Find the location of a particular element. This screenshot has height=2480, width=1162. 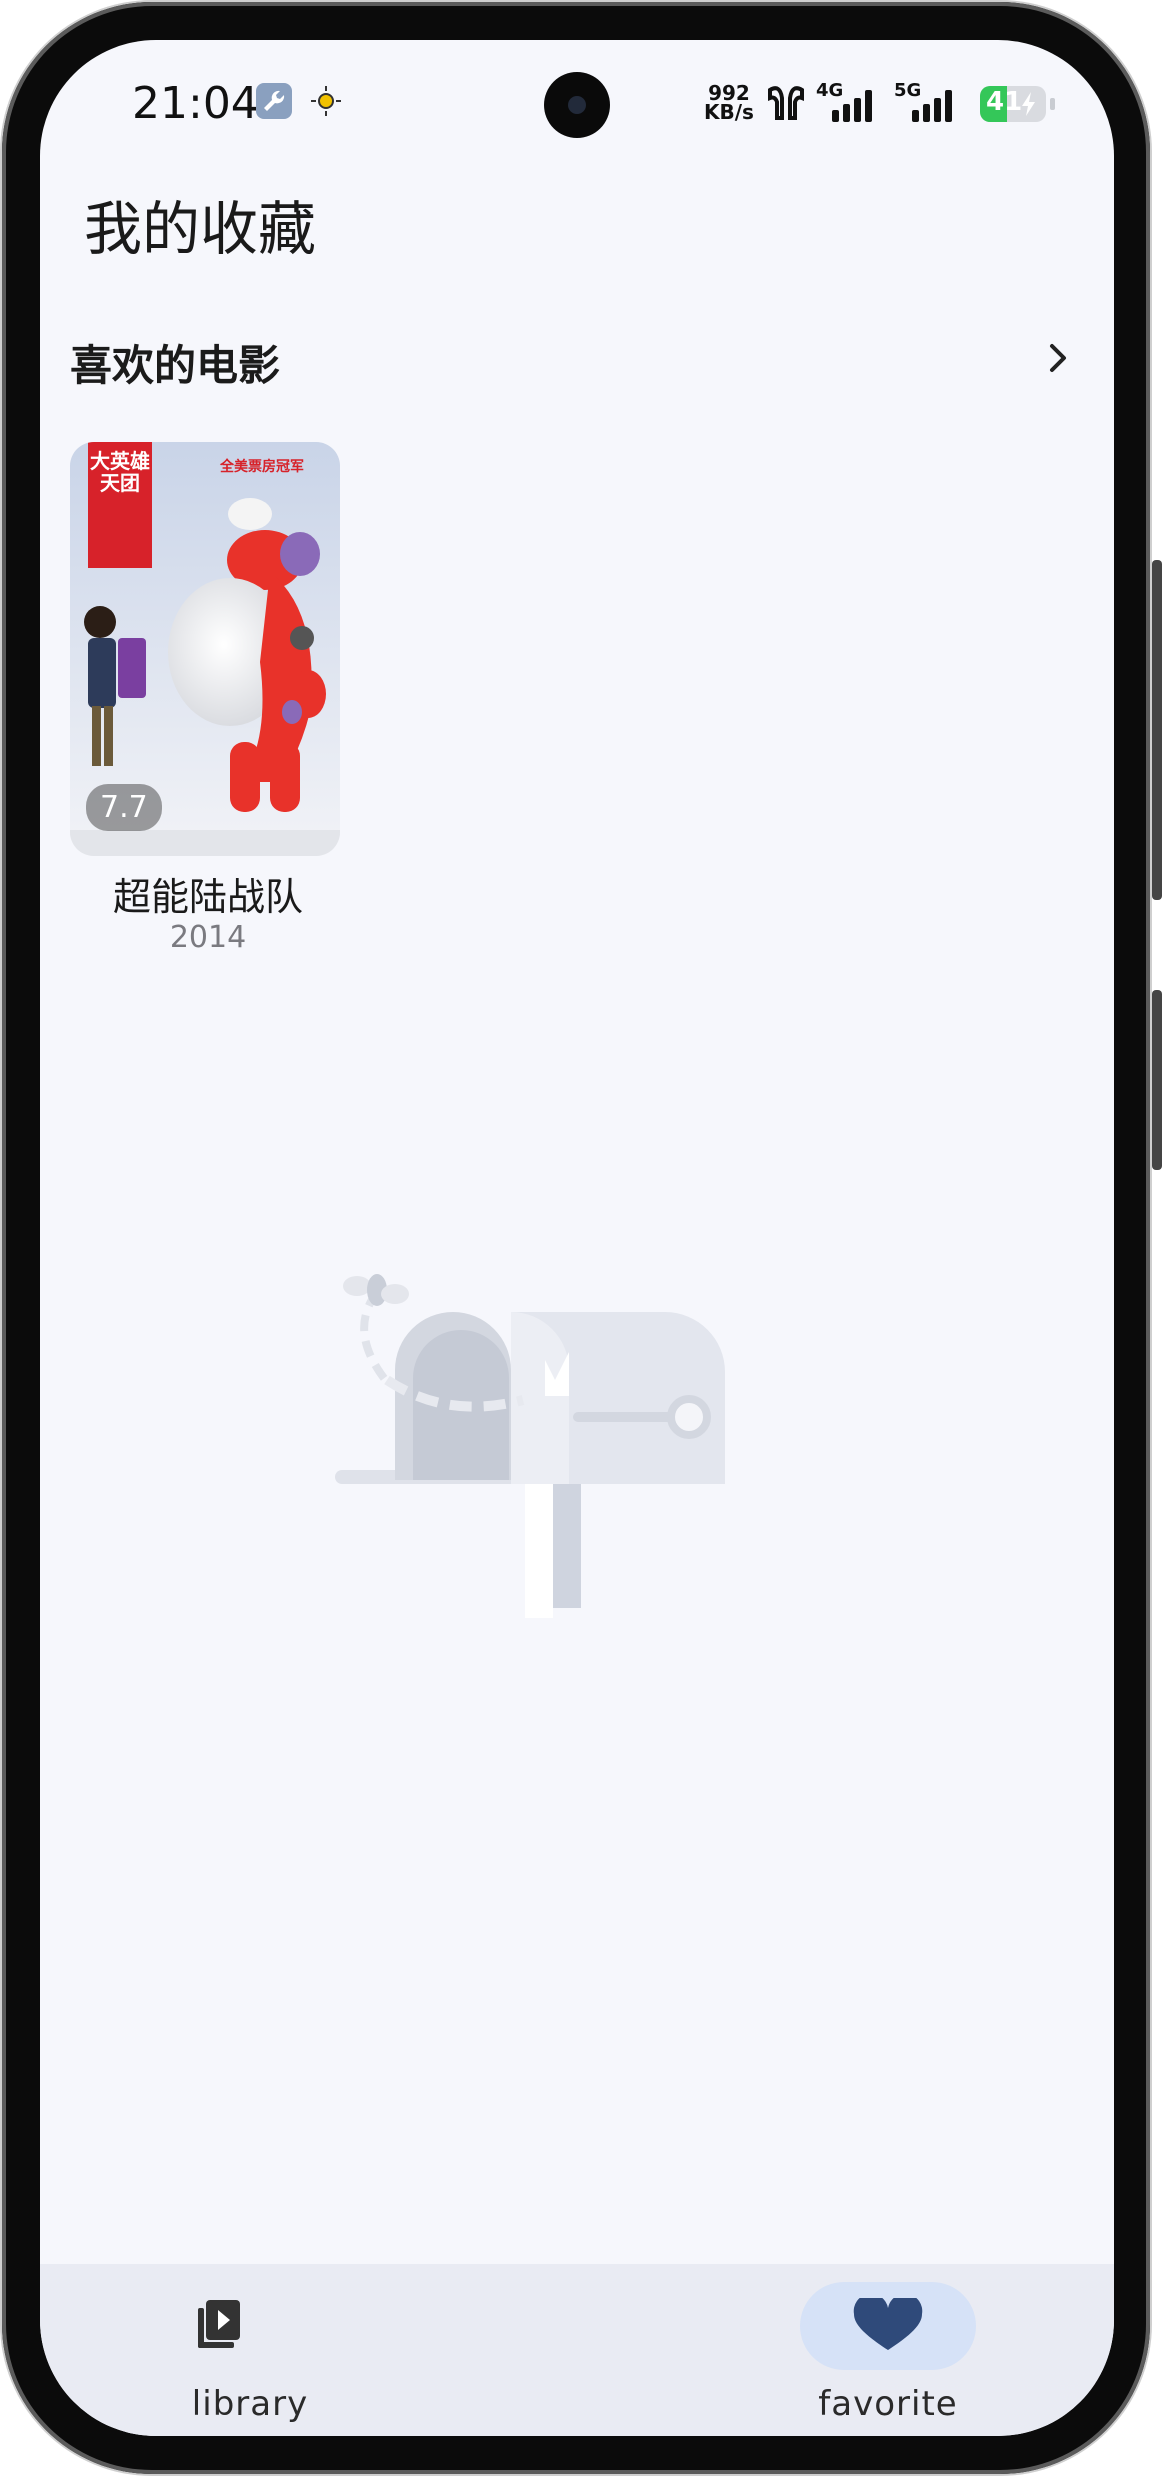

nav-item-favorite: favorite is located at coordinates (860, 2350).